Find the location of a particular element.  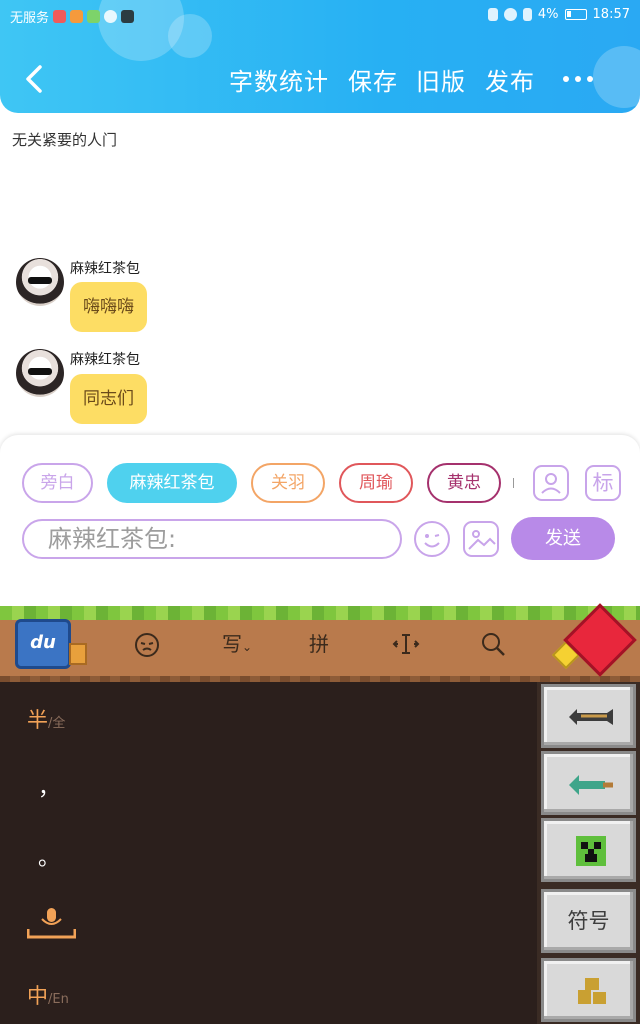

role-manage-icon is located at coordinates (551, 483).